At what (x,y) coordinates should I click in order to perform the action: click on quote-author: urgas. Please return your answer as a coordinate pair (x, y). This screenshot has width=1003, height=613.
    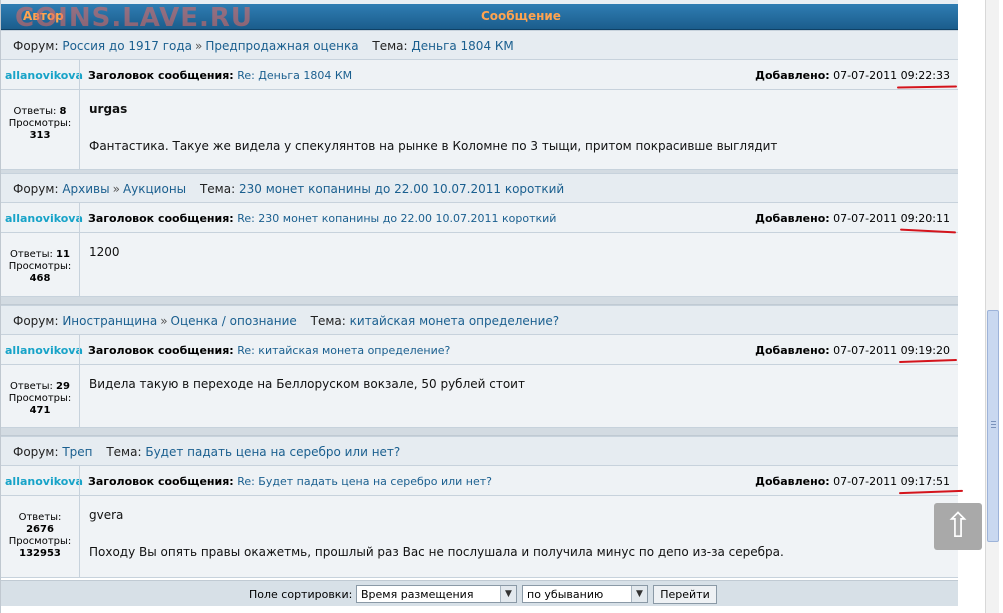
    Looking at the image, I should click on (108, 109).